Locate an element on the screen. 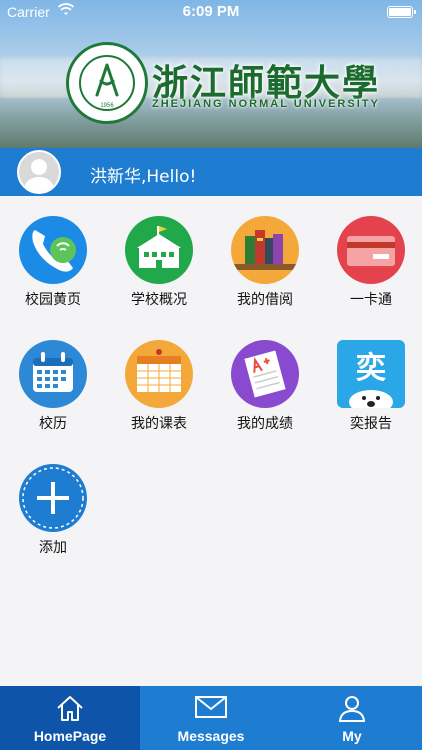 The height and width of the screenshot is (750, 422). app-school-calendar: 校历 is located at coordinates (53, 376).